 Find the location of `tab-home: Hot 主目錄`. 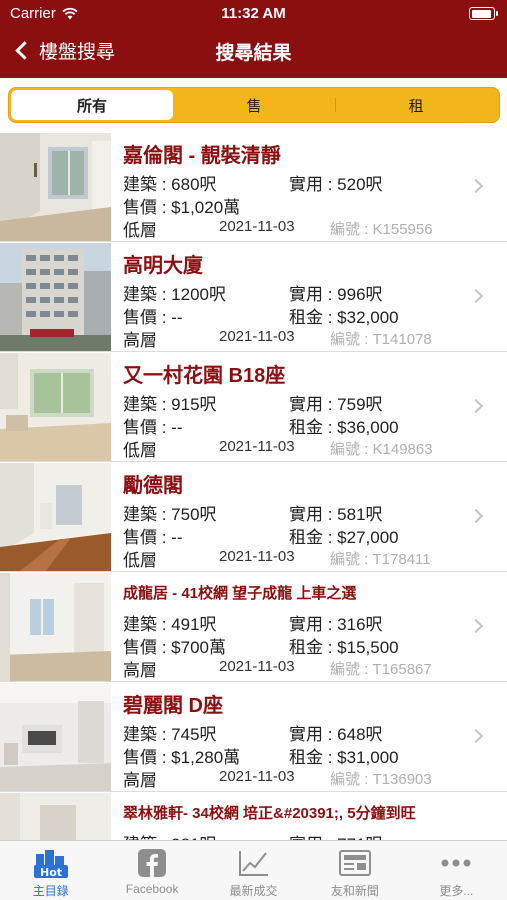

tab-home: Hot 主目錄 is located at coordinates (50, 870).